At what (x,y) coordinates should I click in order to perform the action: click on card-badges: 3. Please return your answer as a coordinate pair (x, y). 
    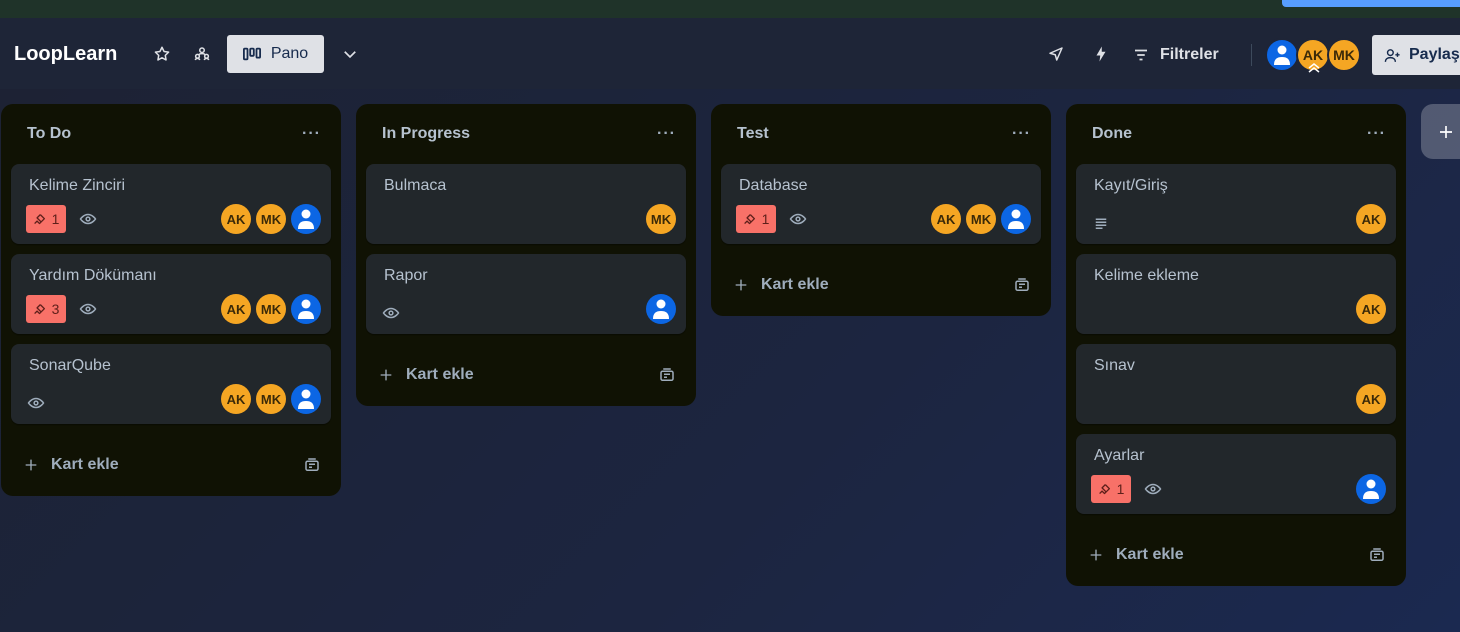
    Looking at the image, I should click on (62, 309).